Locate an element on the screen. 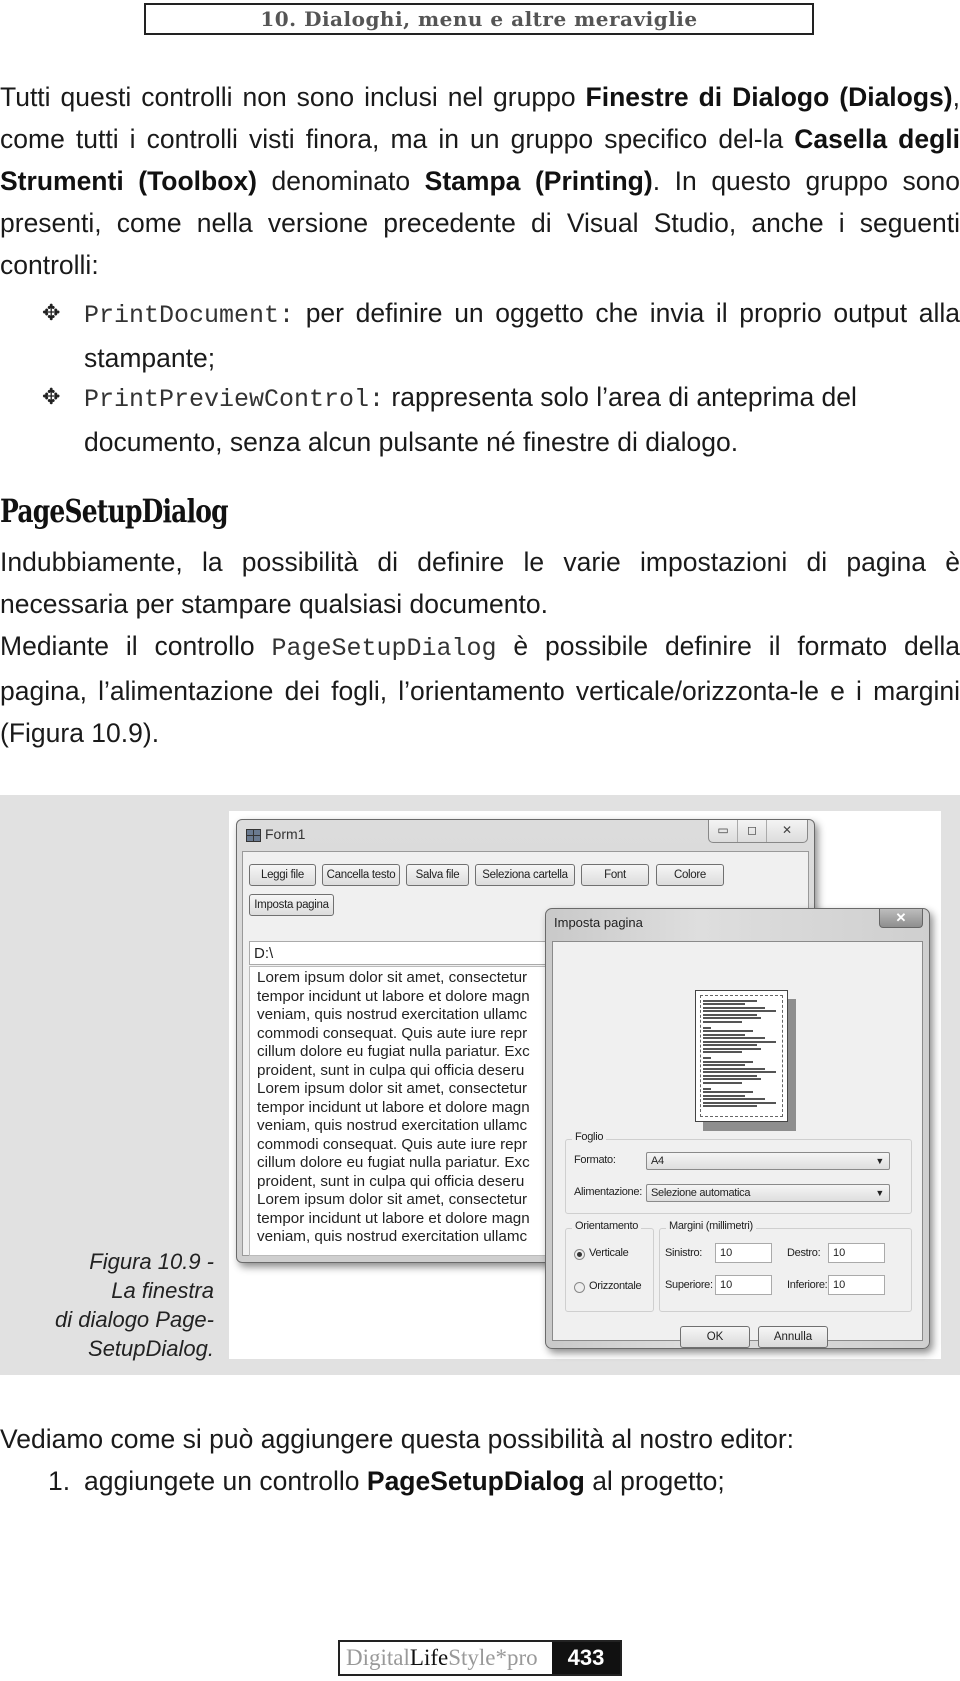 The image size is (960, 1681). read-file-button: Leggi file is located at coordinates (282, 875).